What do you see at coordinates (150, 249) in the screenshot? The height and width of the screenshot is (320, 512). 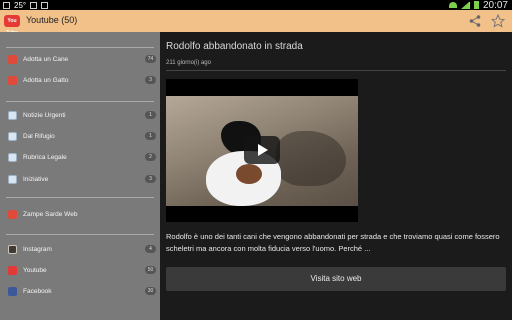 I see `count-badge: 4` at bounding box center [150, 249].